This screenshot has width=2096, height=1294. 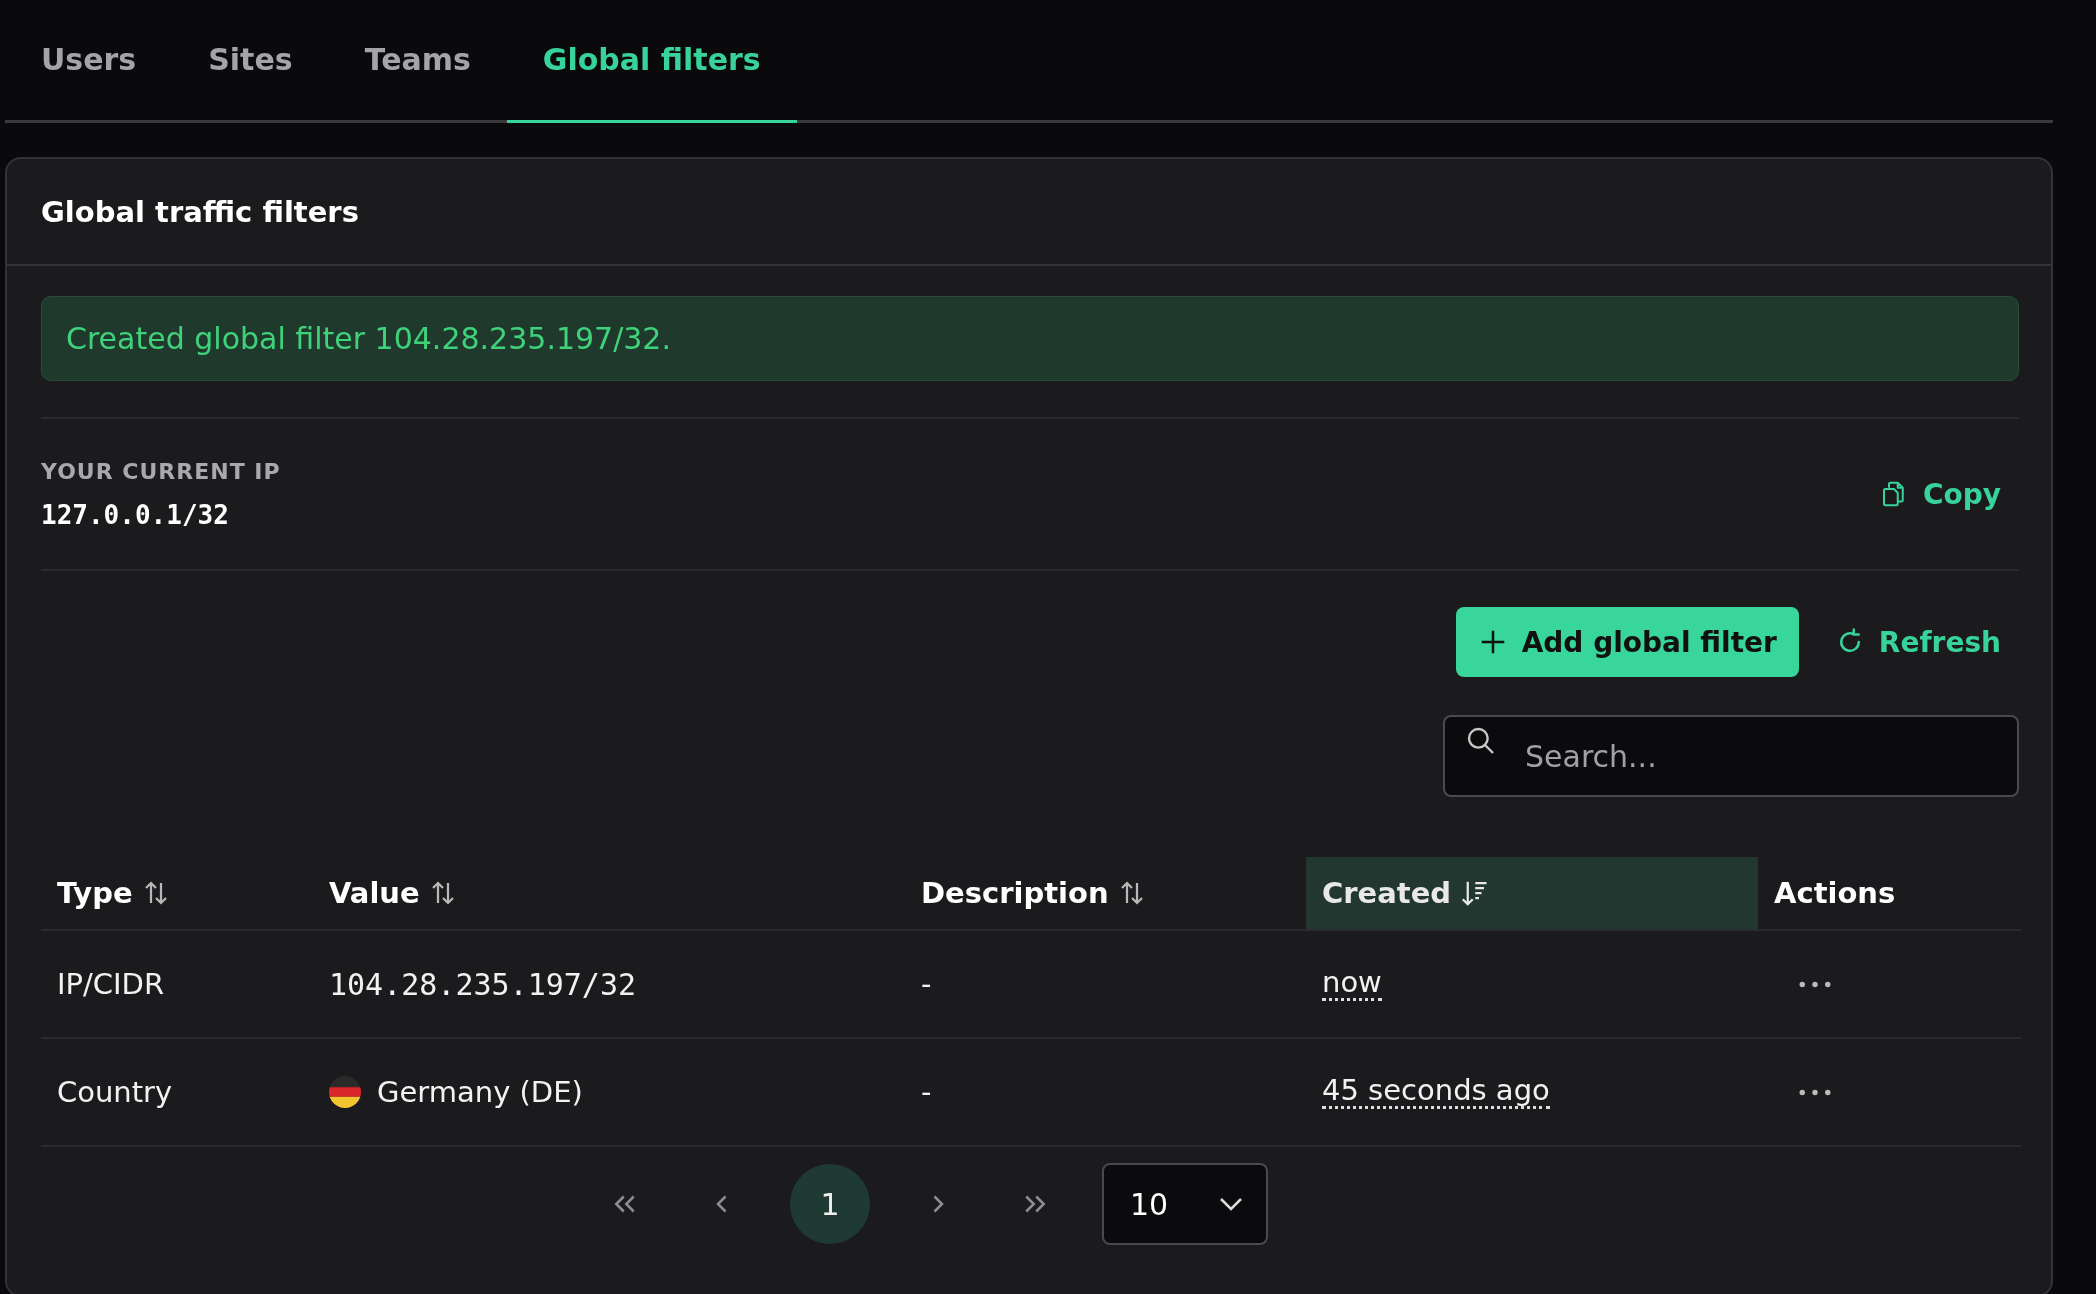 I want to click on tab: Sites, so click(x=250, y=61).